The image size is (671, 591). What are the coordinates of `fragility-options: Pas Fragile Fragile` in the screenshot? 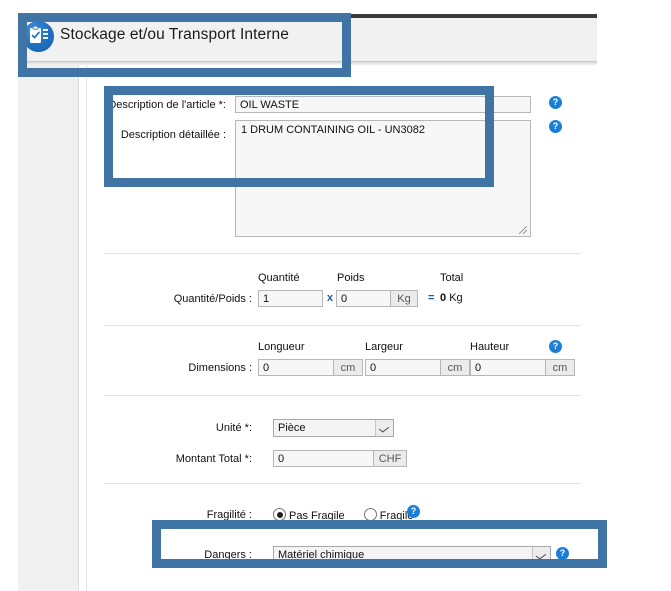 It's located at (343, 515).